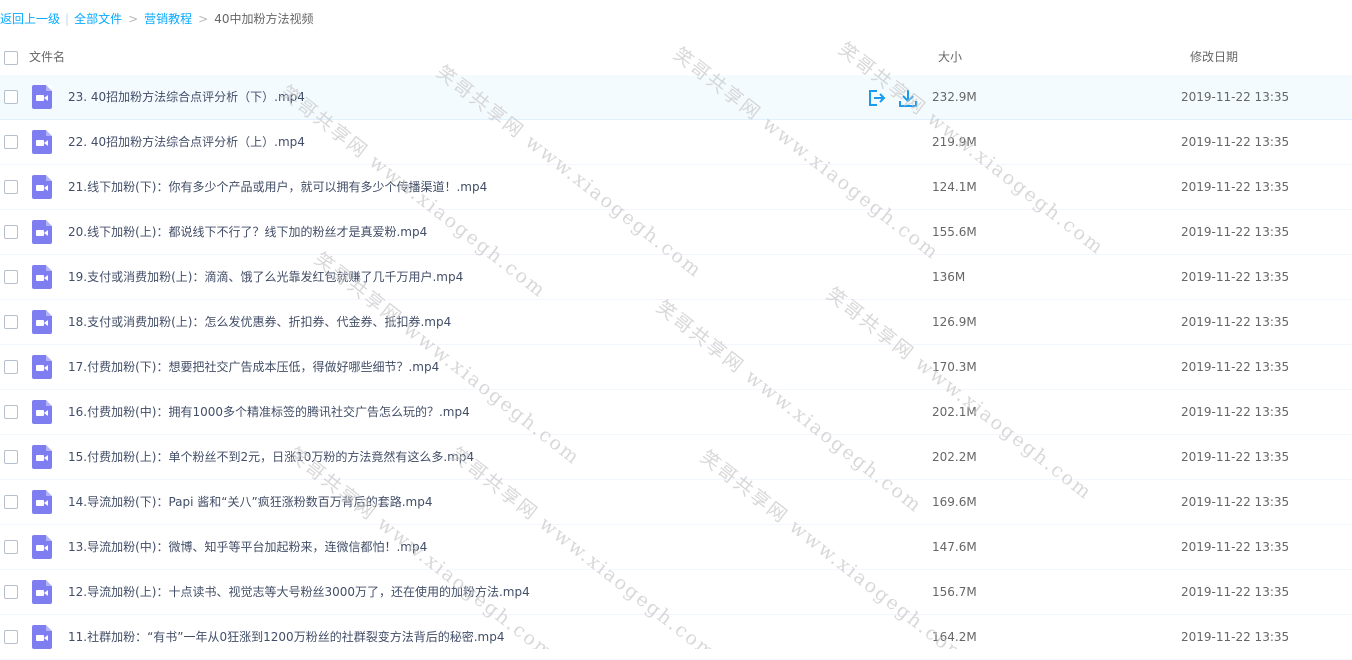 The image size is (1352, 660). Describe the element at coordinates (950, 57) in the screenshot. I see `column-header-size: 大小` at that location.